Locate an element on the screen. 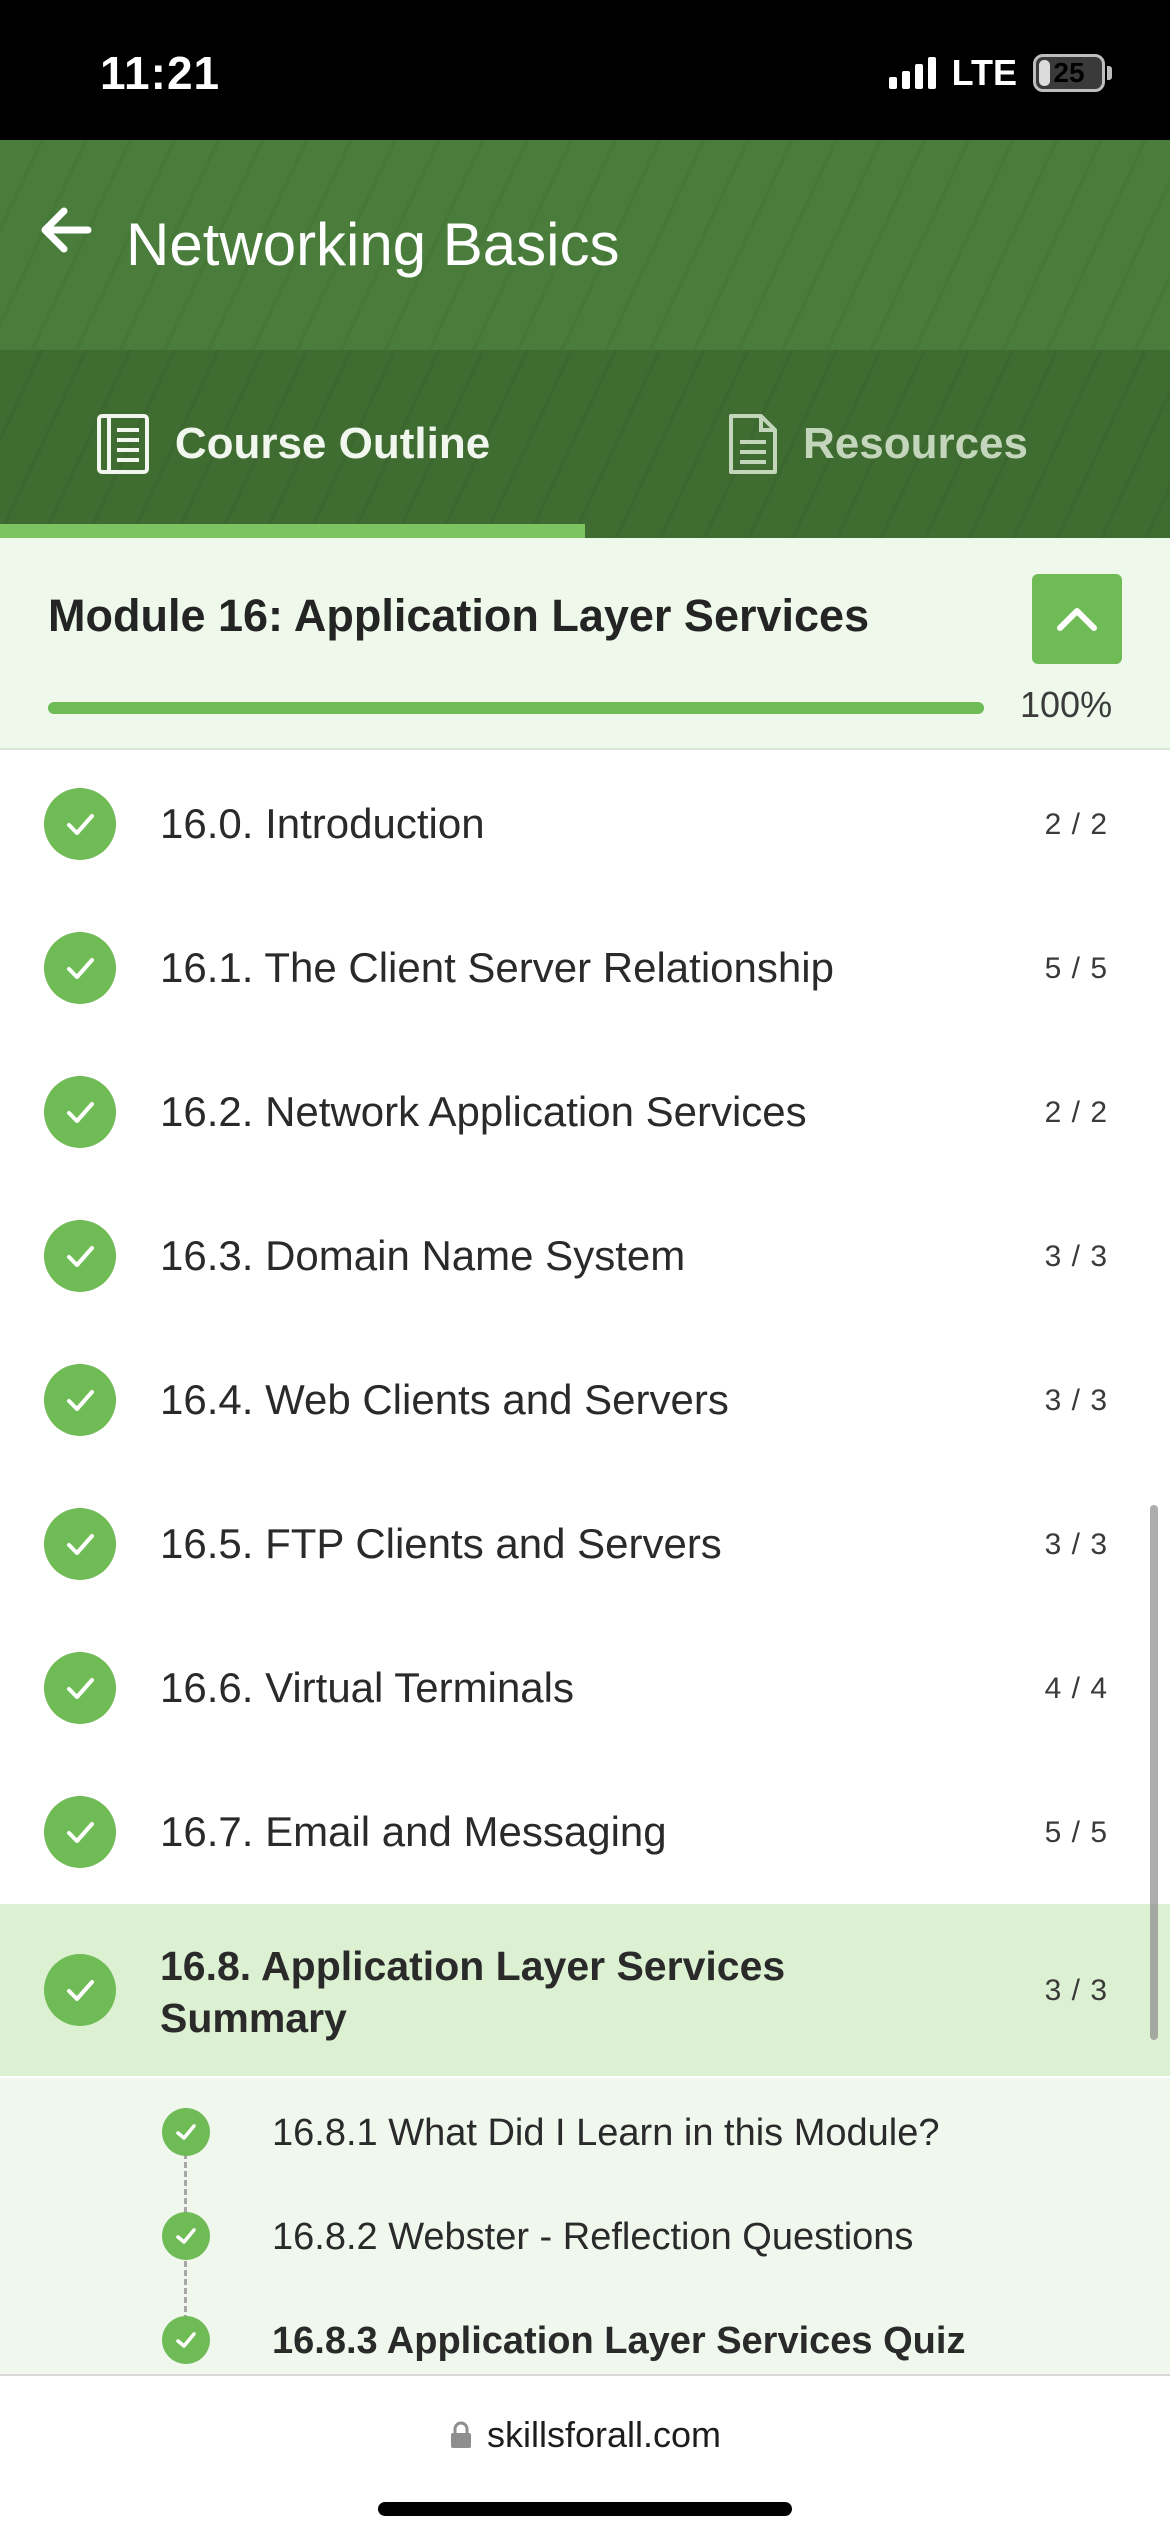 Image resolution: width=1170 pixels, height=2532 pixels. lesson-title: 16.8. Application Layer Services Summary is located at coordinates (473, 1992).